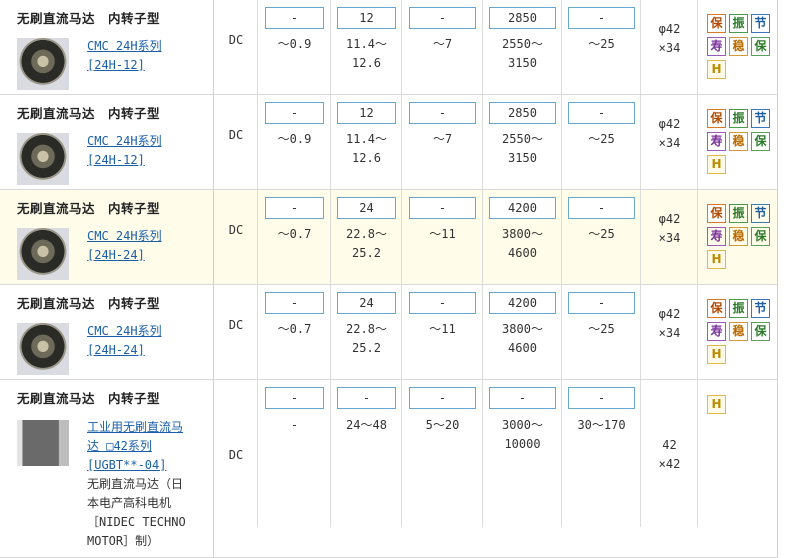 The width and height of the screenshot is (788, 558). What do you see at coordinates (738, 468) in the screenshot?
I see `feature-icons-cell: H` at bounding box center [738, 468].